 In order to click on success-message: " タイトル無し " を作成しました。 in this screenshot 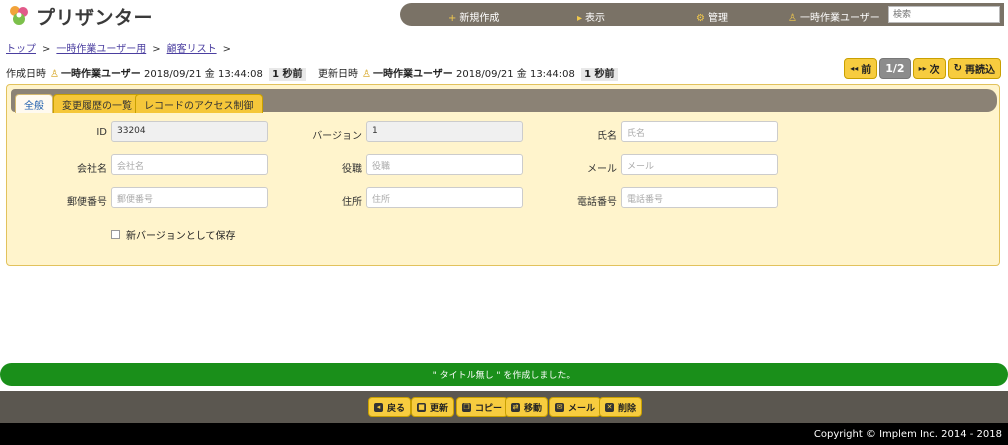, I will do `click(504, 374)`.